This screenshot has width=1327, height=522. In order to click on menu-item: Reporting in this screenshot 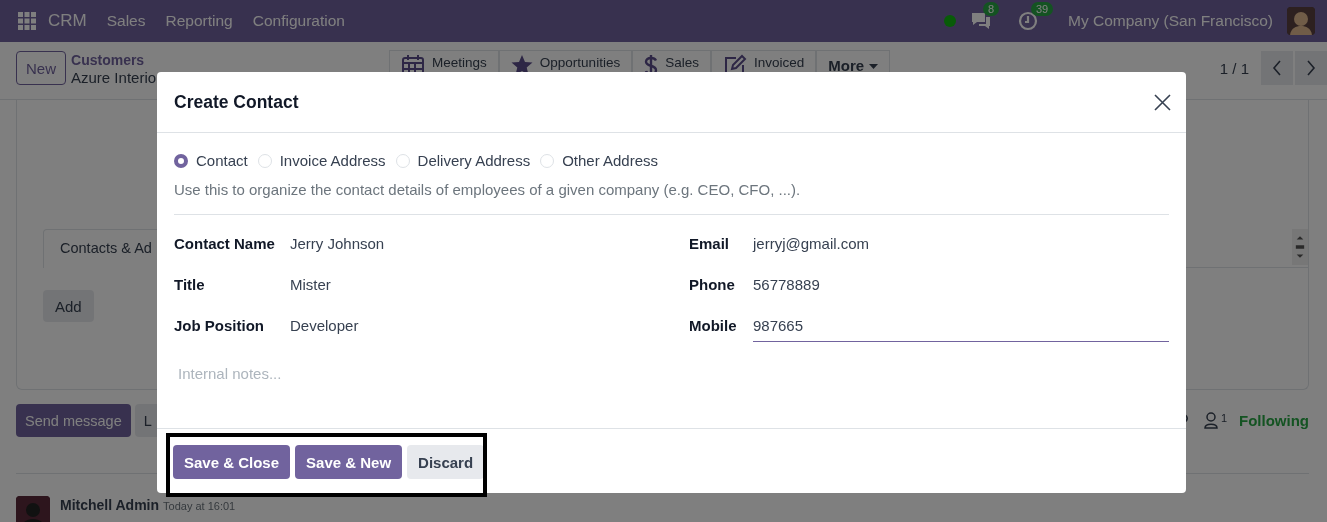, I will do `click(199, 21)`.